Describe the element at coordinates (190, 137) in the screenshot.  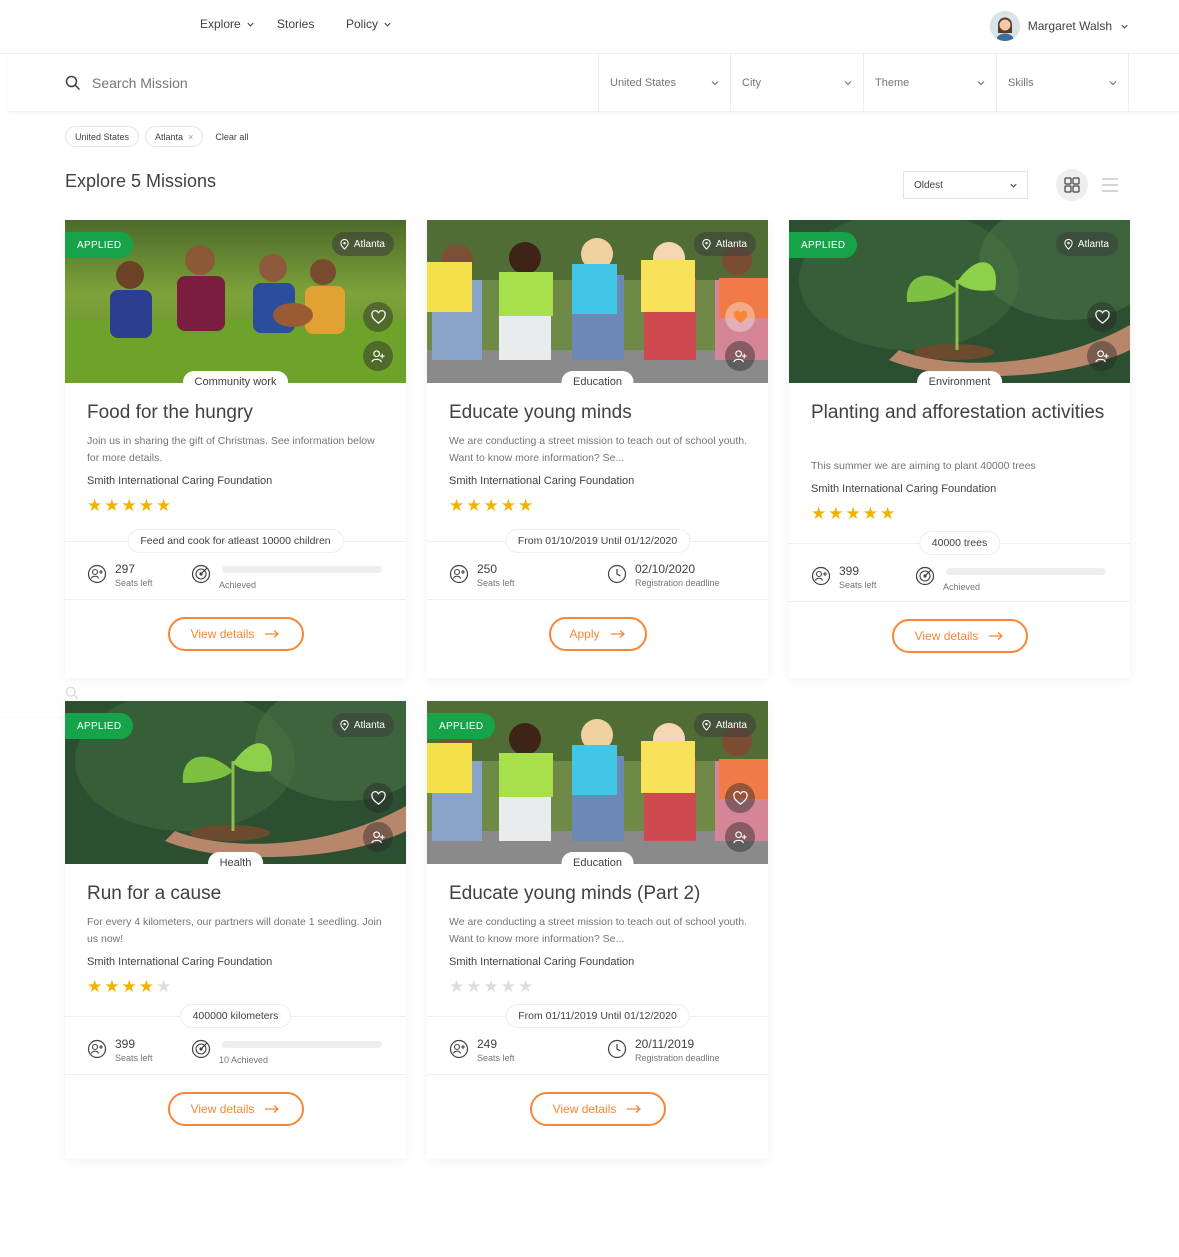
I see `close-icon: ×` at that location.